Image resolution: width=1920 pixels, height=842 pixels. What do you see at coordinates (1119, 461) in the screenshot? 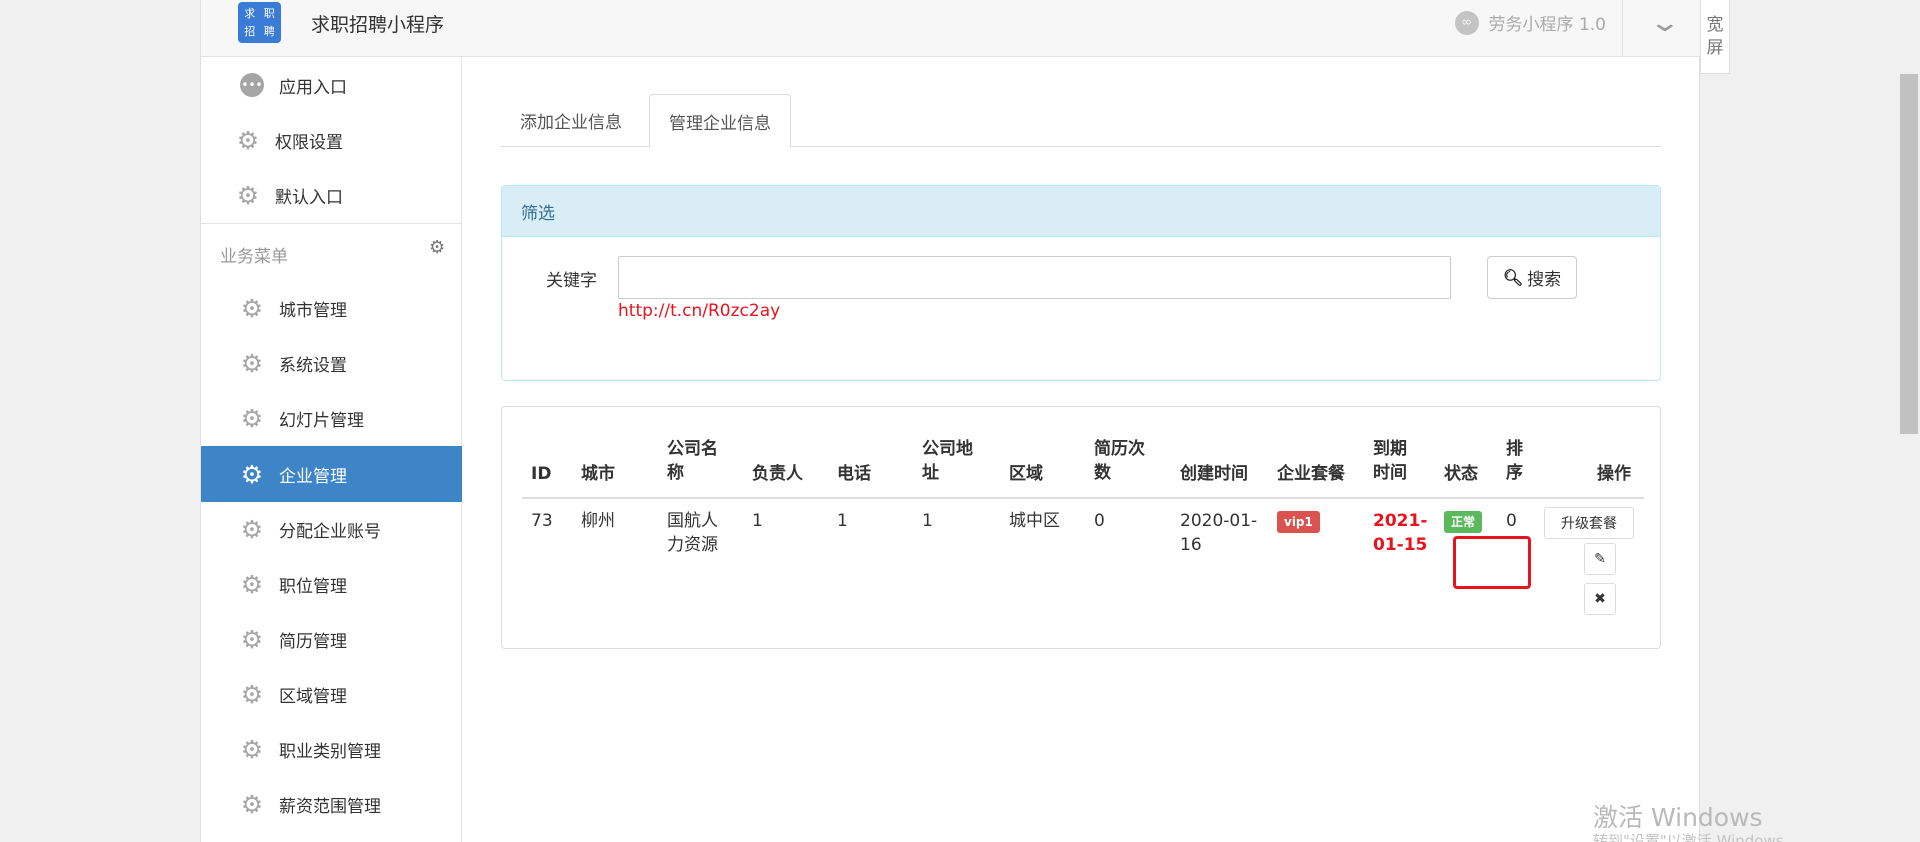
I see `col-header-resume-count: 简历次数` at bounding box center [1119, 461].